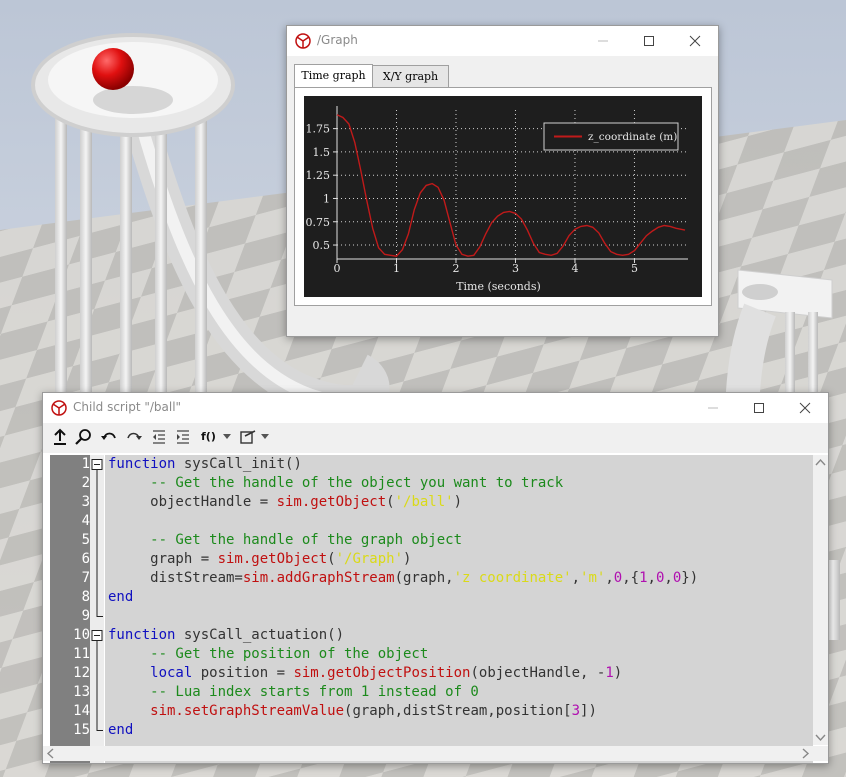 This screenshot has width=846, height=777. I want to click on editor-toolbar: f(), so click(435, 437).